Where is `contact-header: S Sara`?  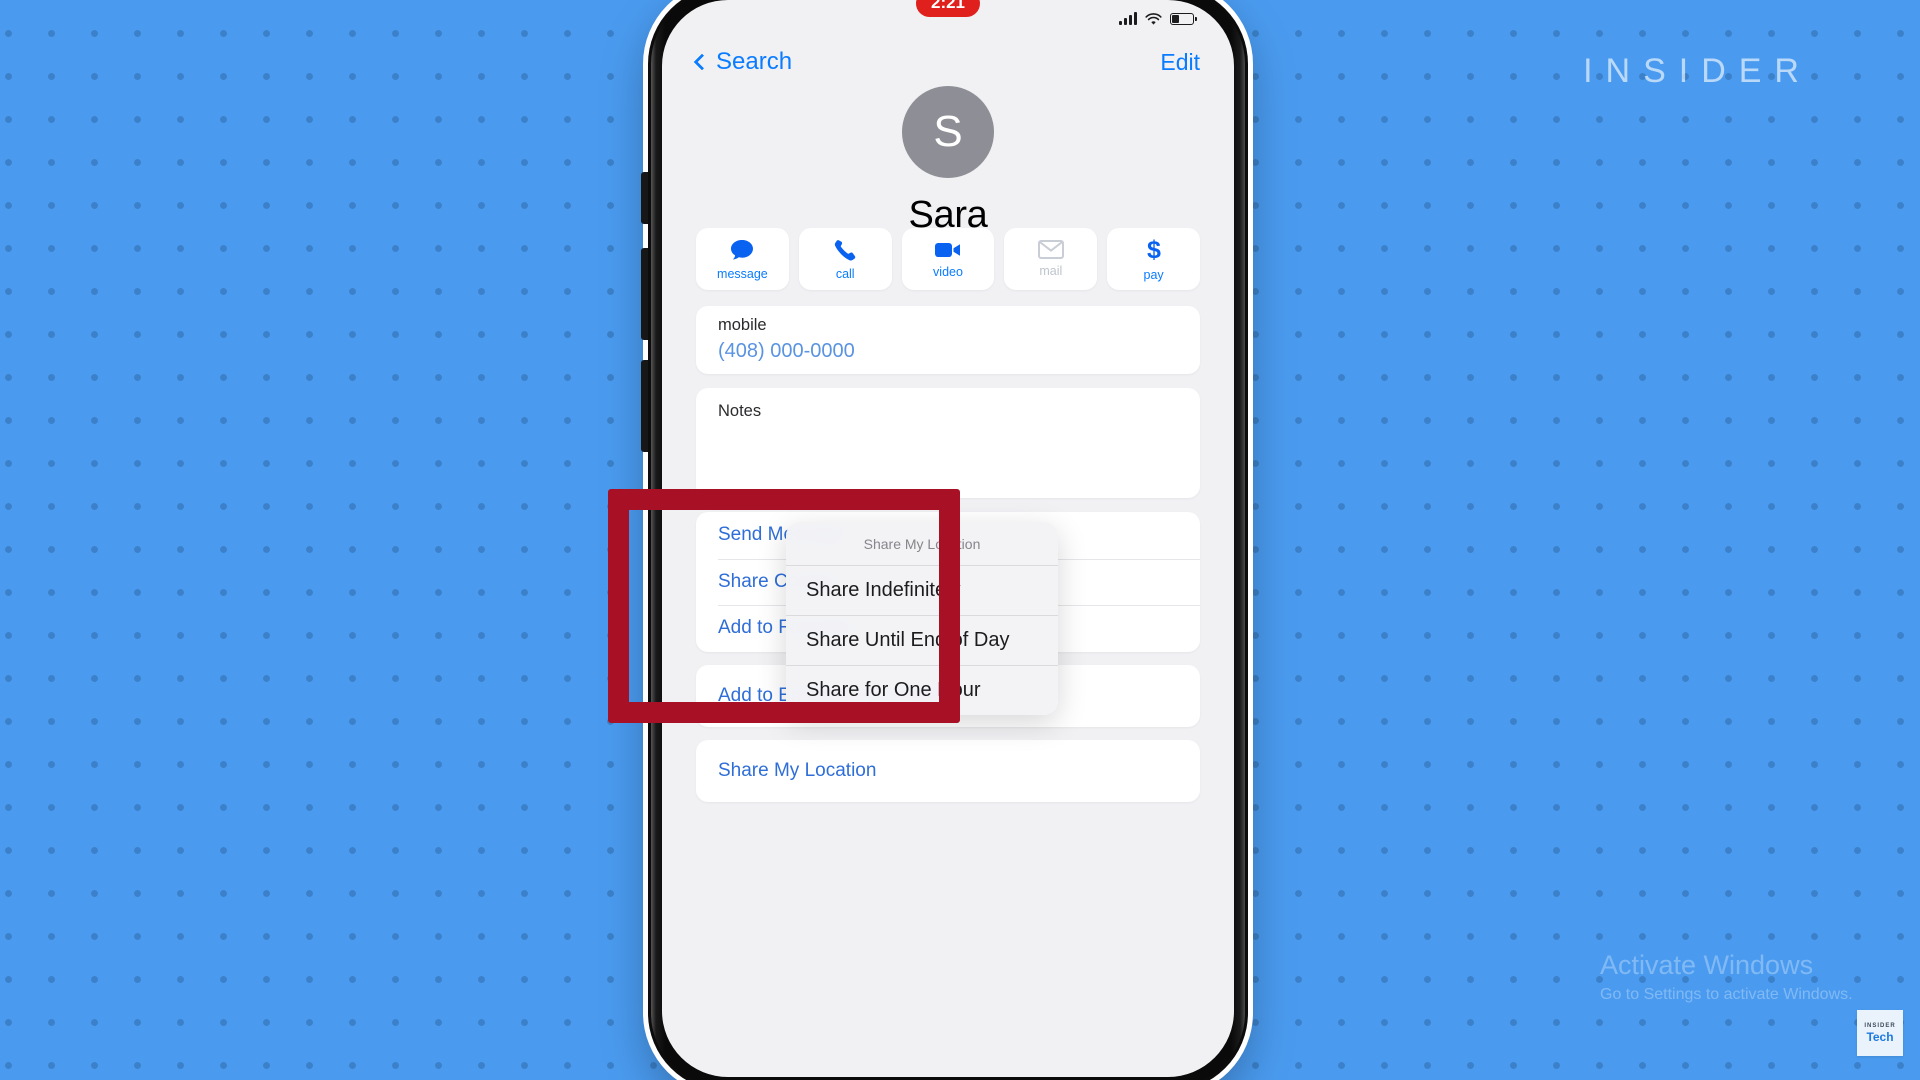 contact-header: S Sara is located at coordinates (948, 161).